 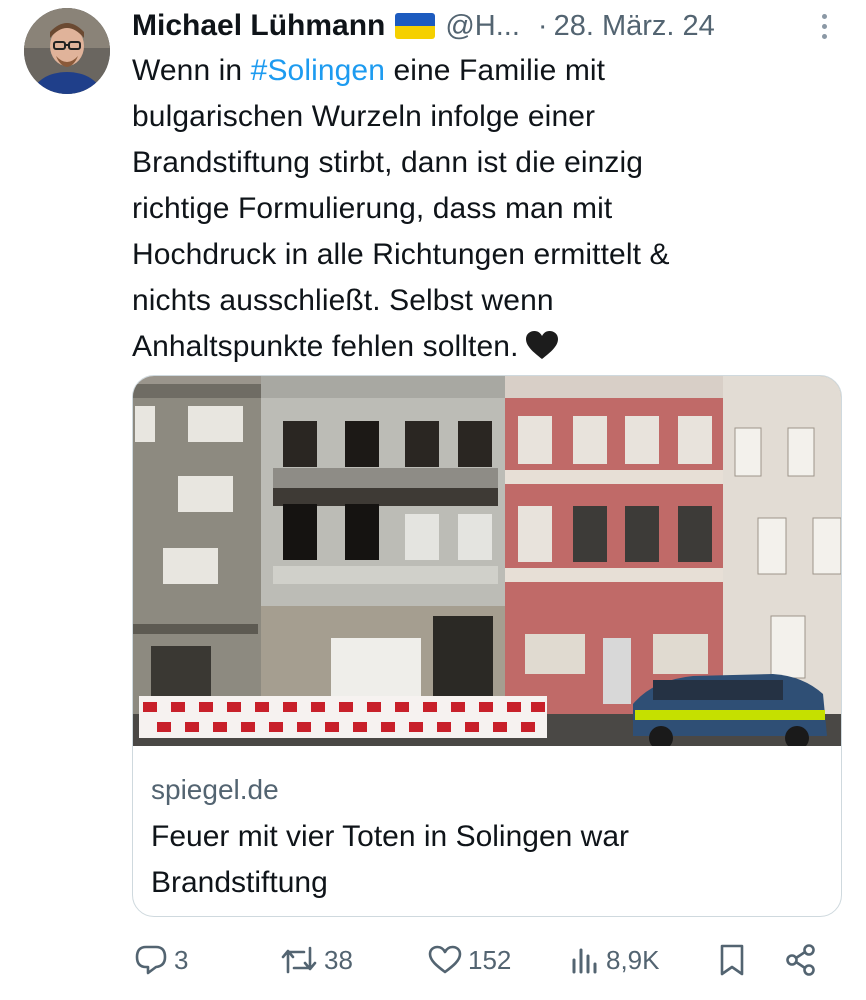 I want to click on views-button: 8,9K, so click(x=615, y=960).